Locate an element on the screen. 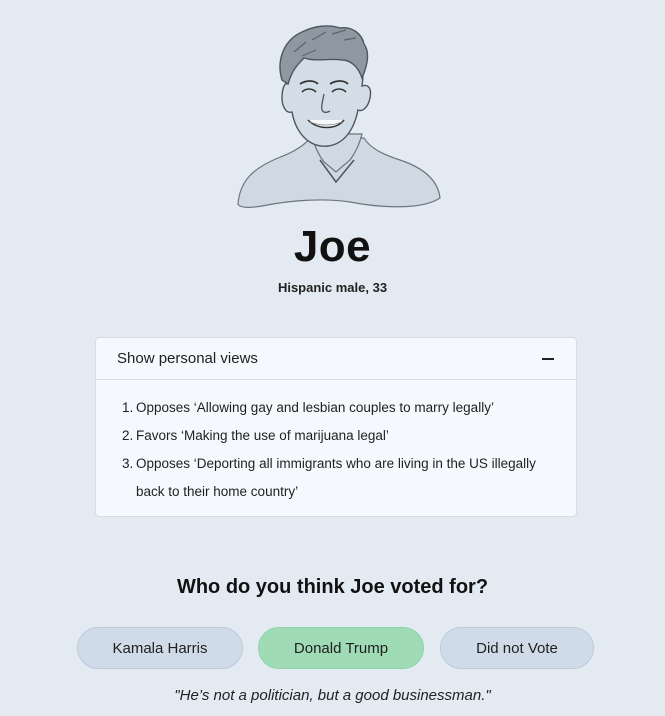 The width and height of the screenshot is (665, 716). choice-donald-trump-button: Donald Trump is located at coordinates (341, 648).